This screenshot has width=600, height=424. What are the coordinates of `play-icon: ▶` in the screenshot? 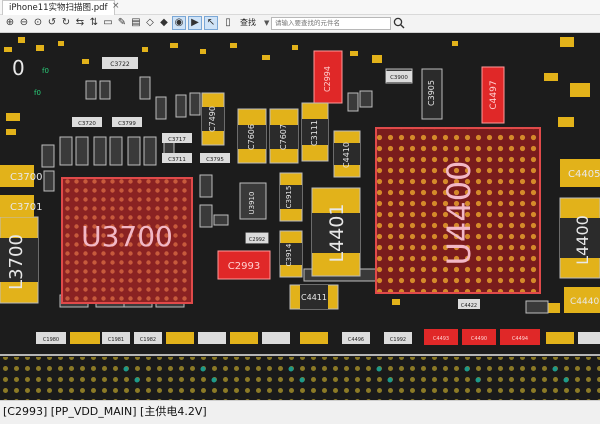 It's located at (195, 23).